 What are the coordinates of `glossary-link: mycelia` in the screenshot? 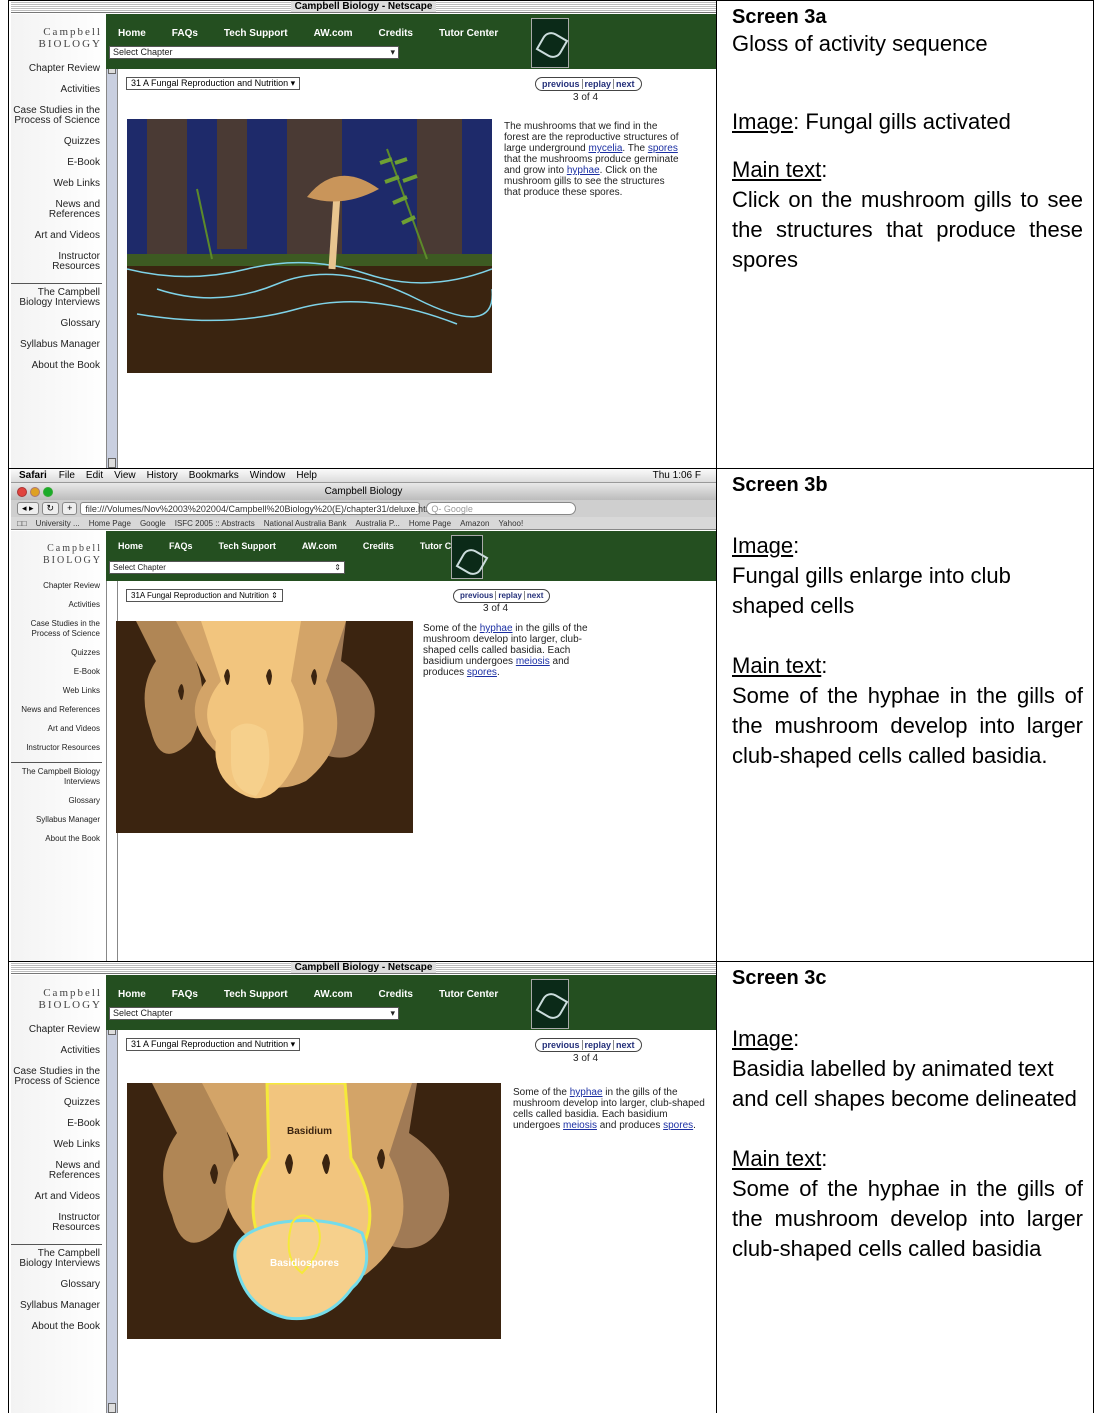 It's located at (606, 148).